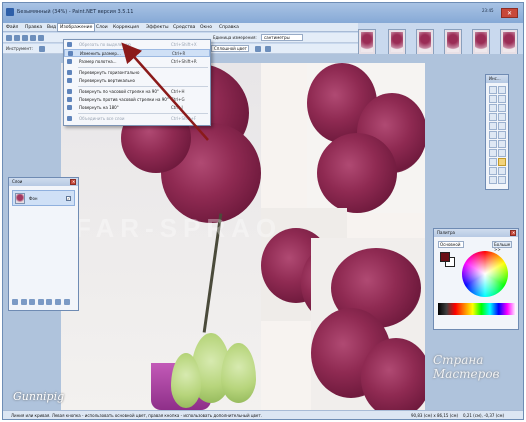  What do you see at coordinates (485, 274) in the screenshot?
I see `color-wheel` at bounding box center [485, 274].